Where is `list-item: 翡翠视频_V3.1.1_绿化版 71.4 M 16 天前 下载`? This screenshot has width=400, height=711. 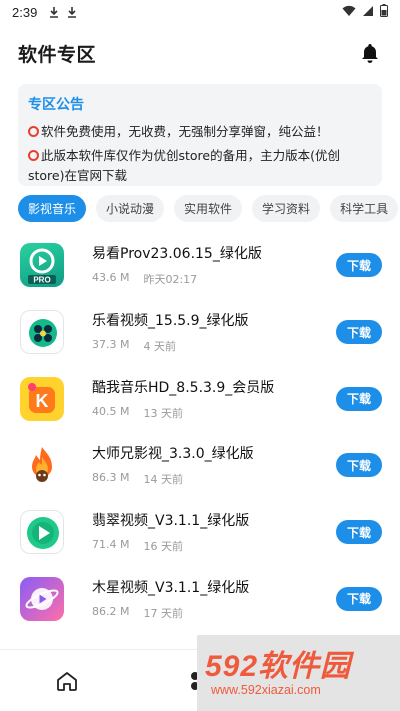 list-item: 翡翠视频_V3.1.1_绿化版 71.4 M 16 天前 下载 is located at coordinates (200, 532).